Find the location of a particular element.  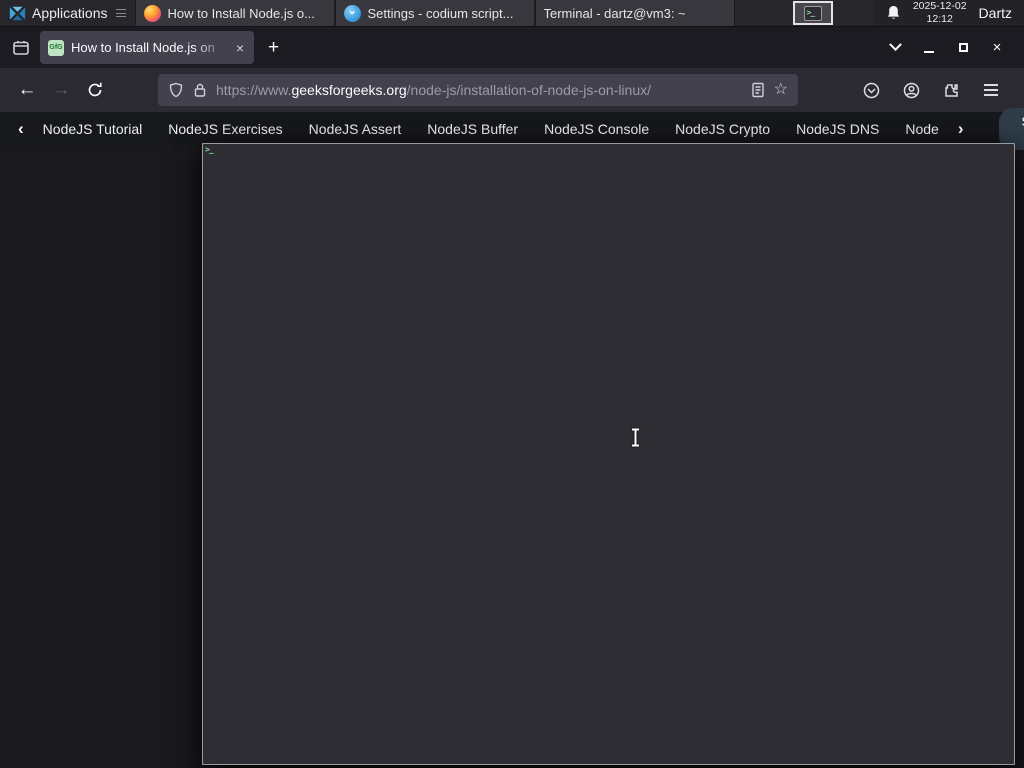

subnav-link: NodeJS Crypto is located at coordinates (722, 129).